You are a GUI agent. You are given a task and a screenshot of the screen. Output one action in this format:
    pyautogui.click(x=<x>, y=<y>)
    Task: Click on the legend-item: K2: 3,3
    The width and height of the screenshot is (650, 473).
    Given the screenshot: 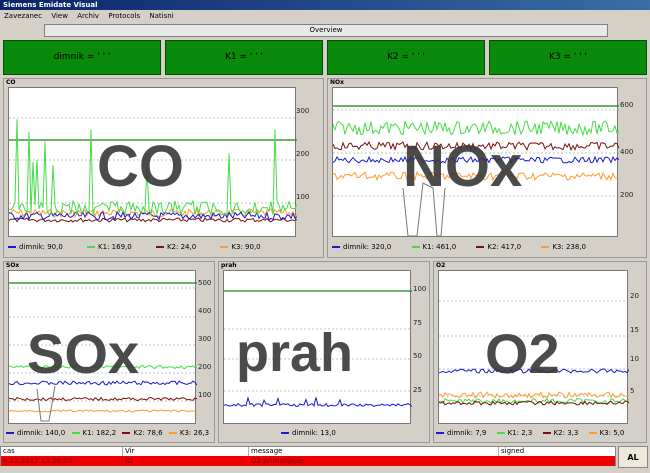 What is the action you would take?
    pyautogui.click(x=566, y=433)
    